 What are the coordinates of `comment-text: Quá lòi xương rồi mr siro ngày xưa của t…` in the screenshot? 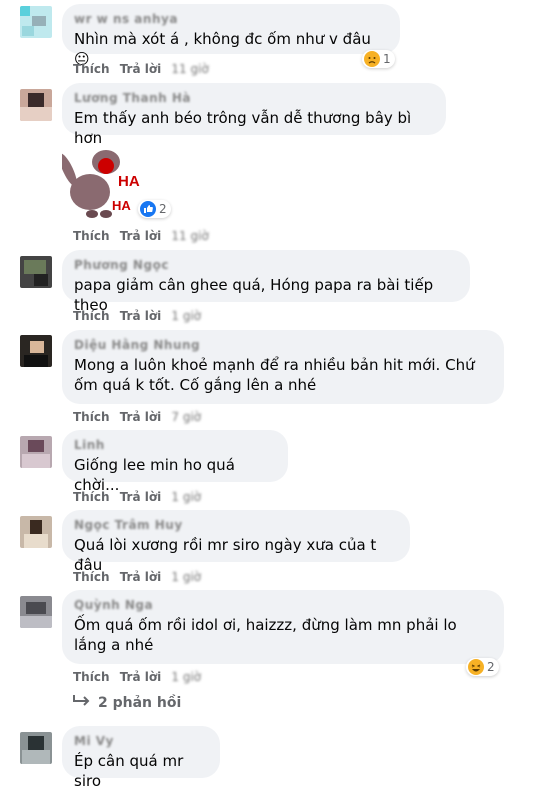 It's located at (225, 555).